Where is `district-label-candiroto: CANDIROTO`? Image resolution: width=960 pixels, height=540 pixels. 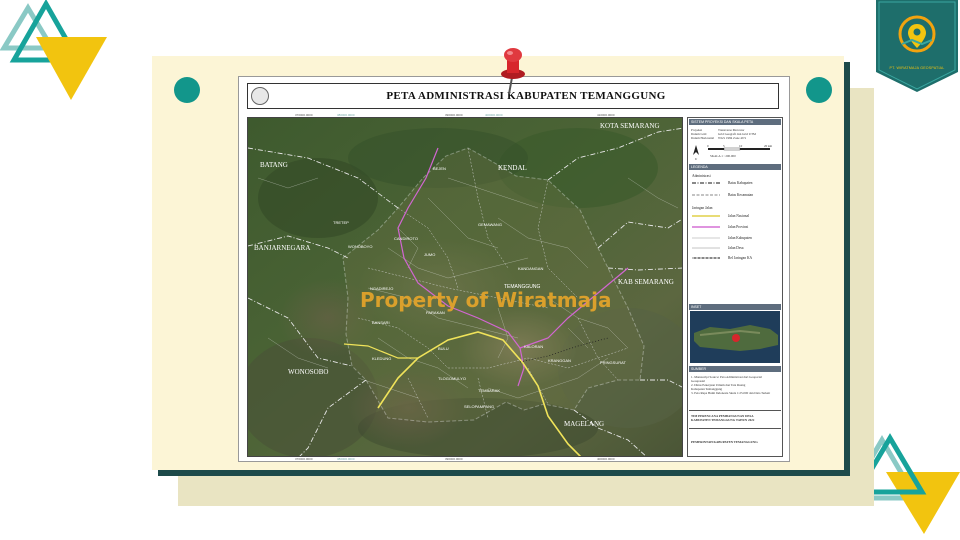 district-label-candiroto: CANDIROTO is located at coordinates (406, 238).